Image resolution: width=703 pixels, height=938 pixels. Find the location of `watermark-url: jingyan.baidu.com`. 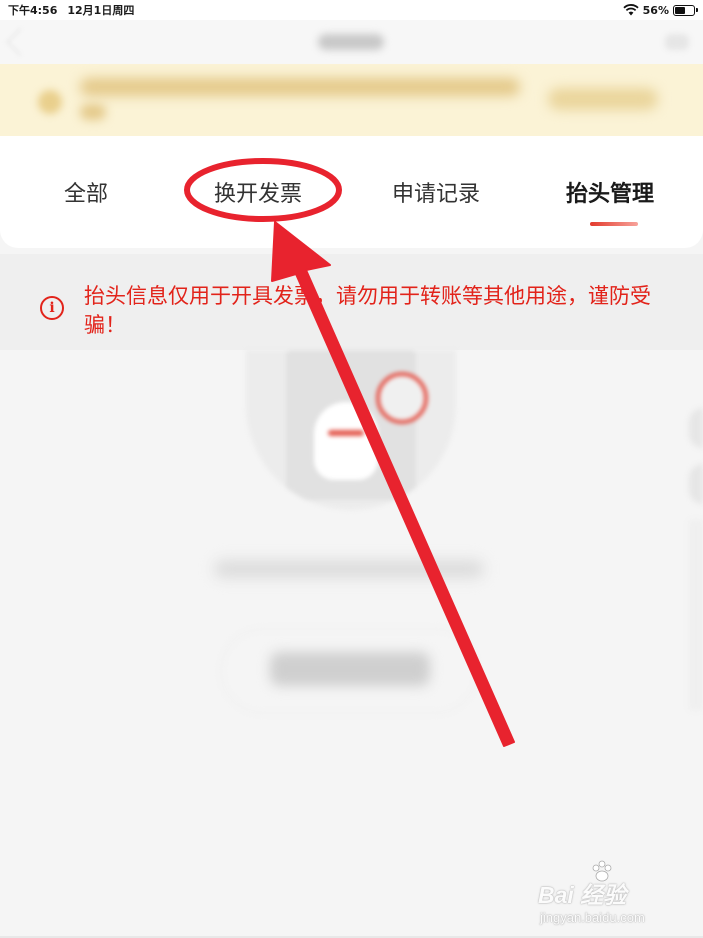

watermark-url: jingyan.baidu.com is located at coordinates (592, 917).